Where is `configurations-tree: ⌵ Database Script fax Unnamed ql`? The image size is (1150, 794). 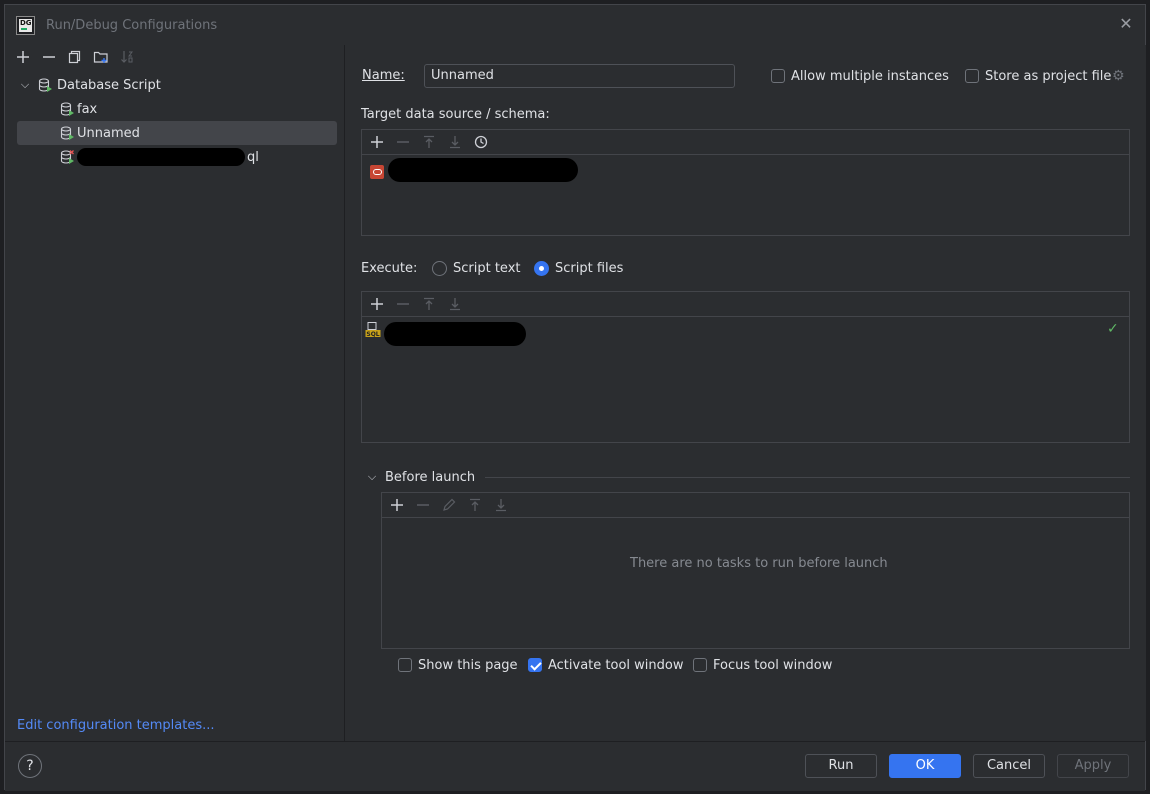 configurations-tree: ⌵ Database Script fax Unnamed ql is located at coordinates (175, 121).